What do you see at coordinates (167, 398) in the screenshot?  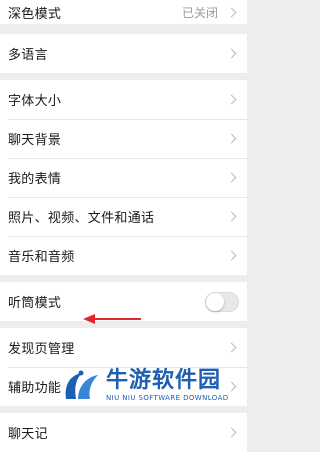 I see `watermark-subtitle: NIU NIU SOFTWARE DOWNLOAD` at bounding box center [167, 398].